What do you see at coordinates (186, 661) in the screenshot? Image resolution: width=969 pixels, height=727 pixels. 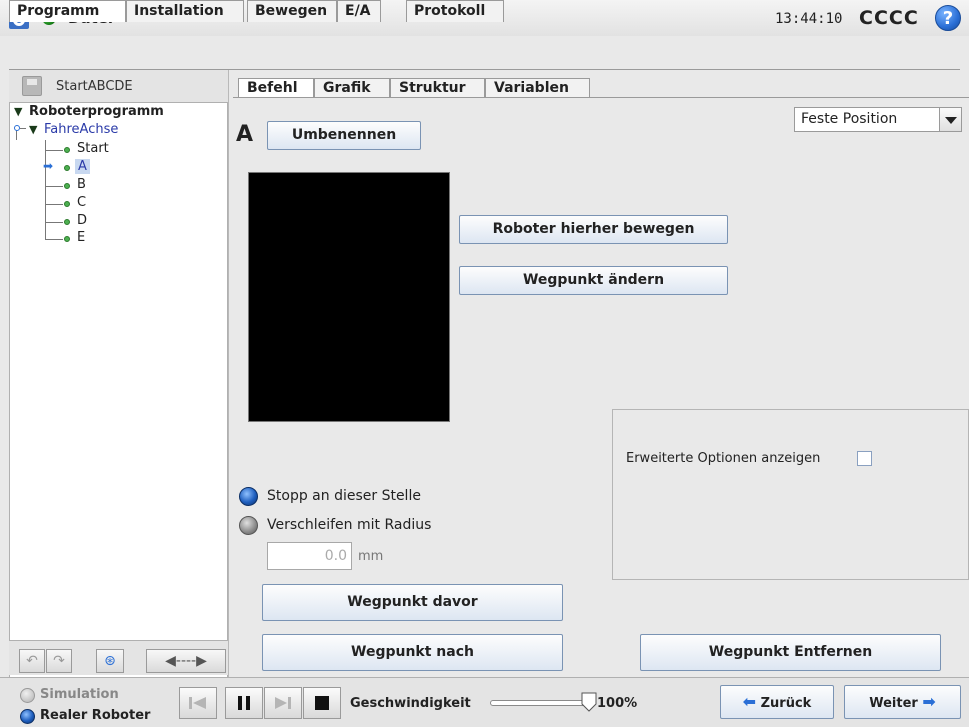 I see `cut-node-icon: ◀----▶` at bounding box center [186, 661].